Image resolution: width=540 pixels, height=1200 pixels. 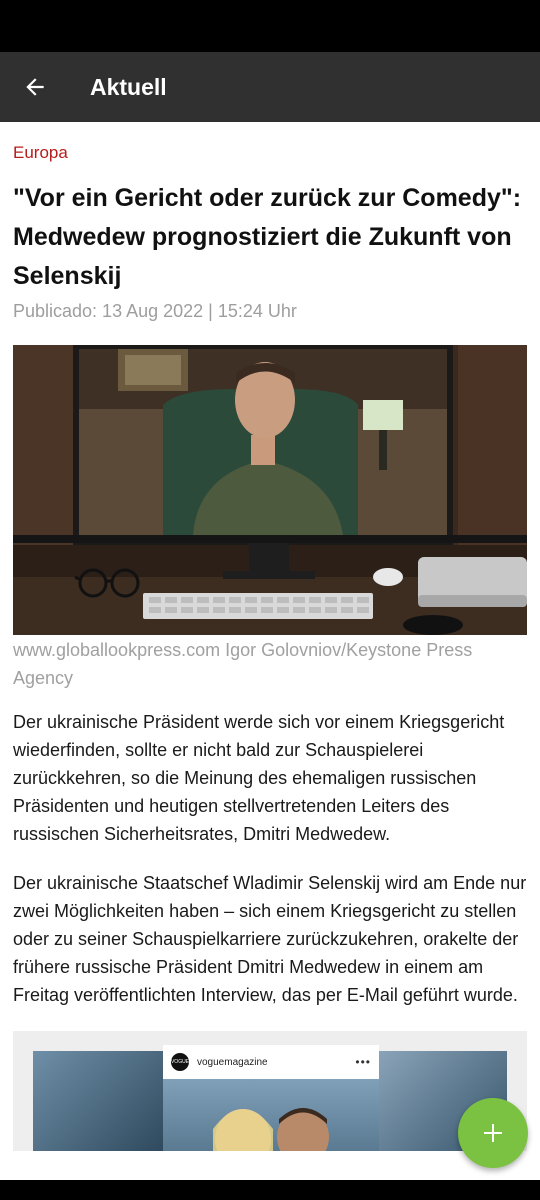 What do you see at coordinates (180, 1062) in the screenshot?
I see `avatar: VOGUE` at bounding box center [180, 1062].